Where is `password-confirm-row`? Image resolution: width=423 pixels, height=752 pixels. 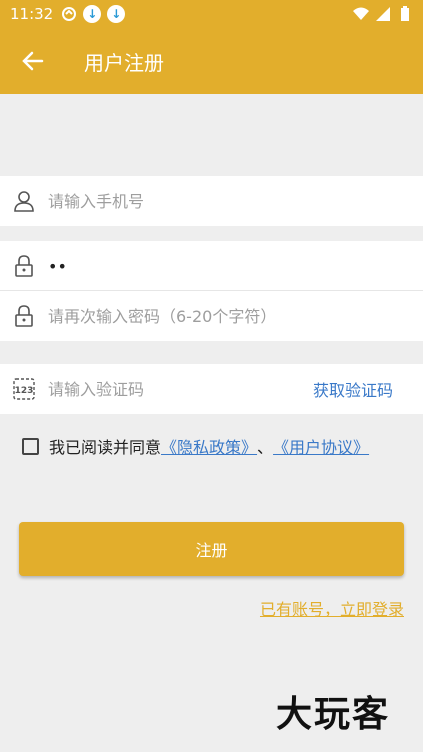 password-confirm-row is located at coordinates (211, 316).